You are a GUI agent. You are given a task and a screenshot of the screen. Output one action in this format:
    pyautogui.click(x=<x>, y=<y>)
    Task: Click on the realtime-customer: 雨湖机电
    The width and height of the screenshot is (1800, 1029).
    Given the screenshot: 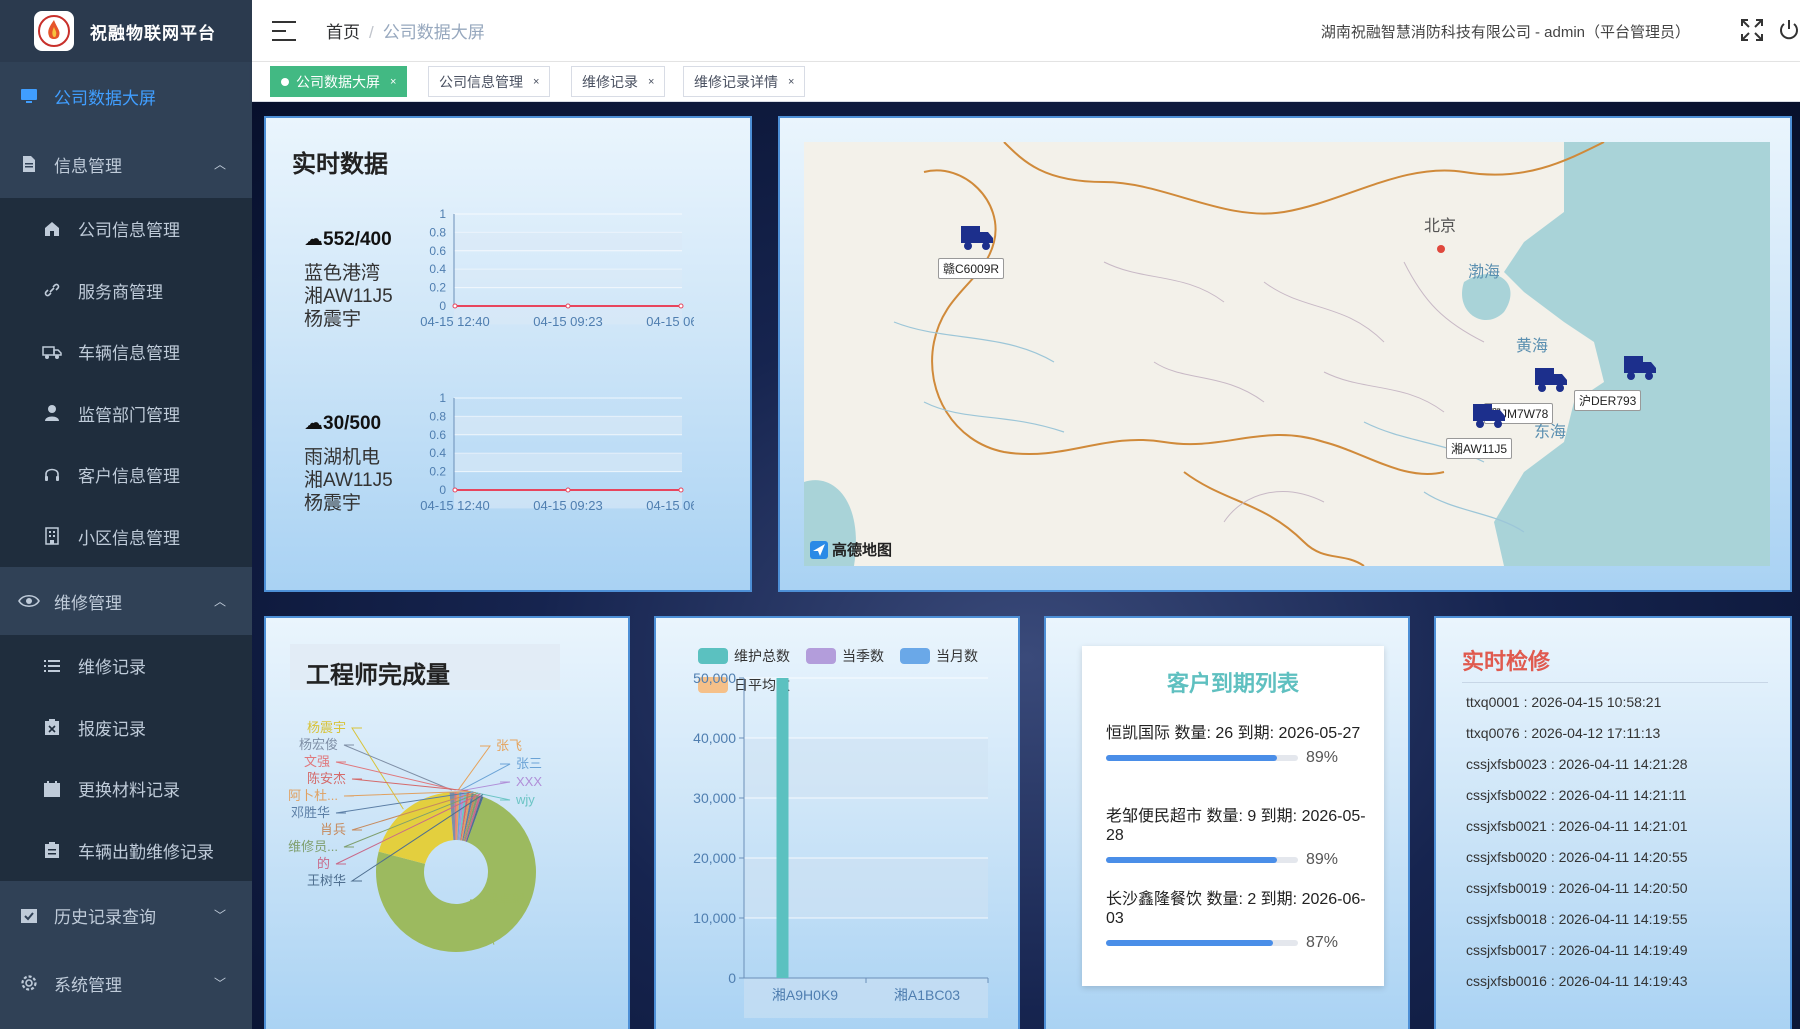 What is the action you would take?
    pyautogui.click(x=342, y=457)
    